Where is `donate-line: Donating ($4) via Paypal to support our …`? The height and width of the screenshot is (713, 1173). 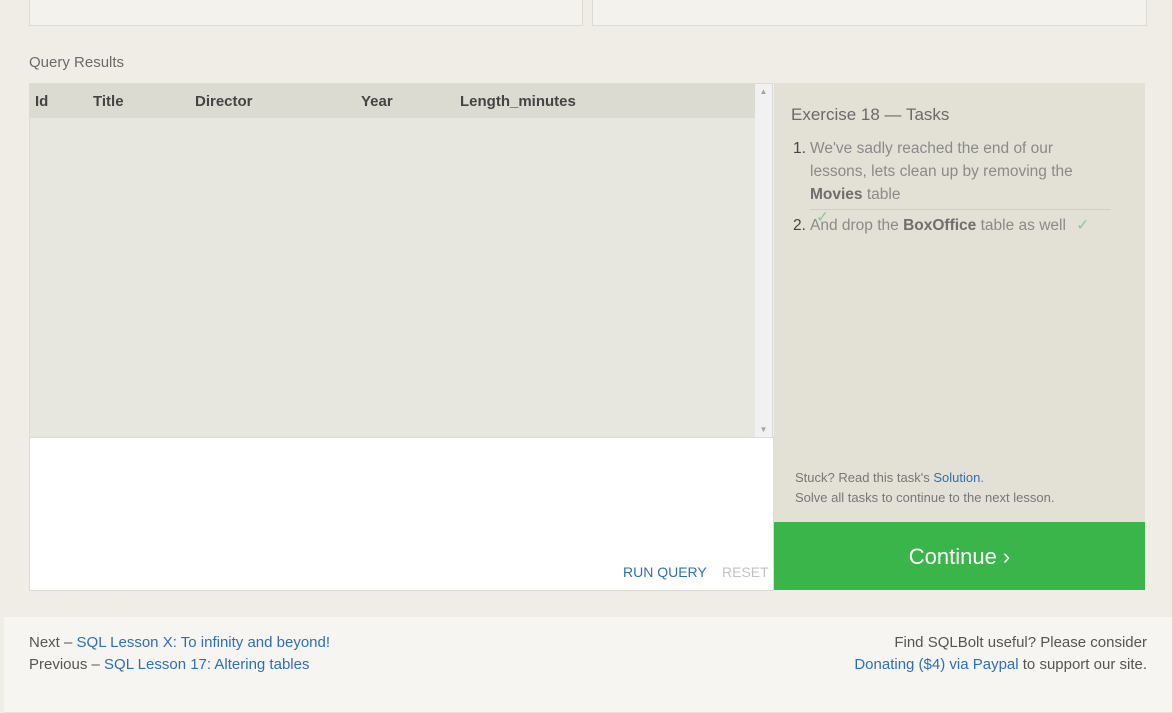
donate-line: Donating ($4) via Paypal to support our … is located at coordinates (1000, 664).